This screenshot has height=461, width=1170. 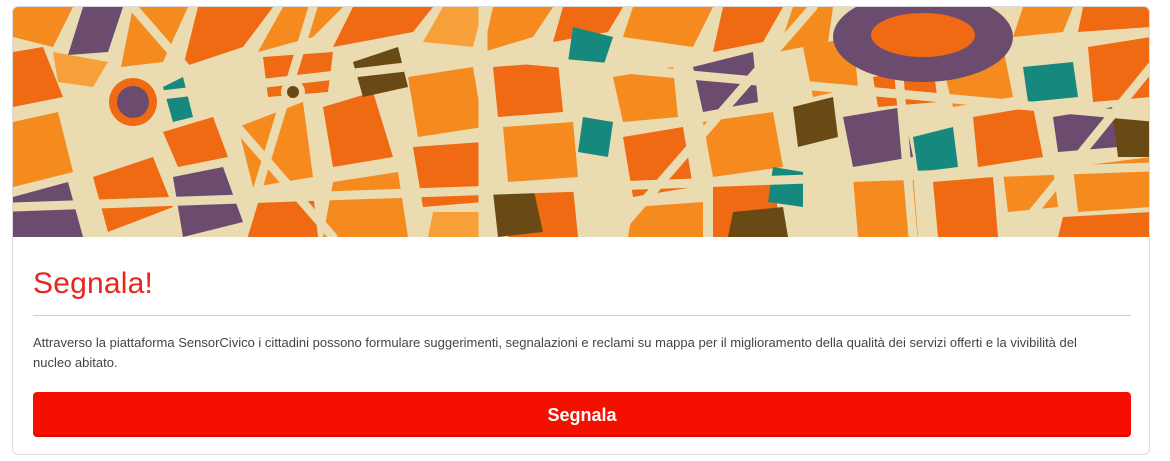 I want to click on card-title: Segnala!, so click(x=93, y=283).